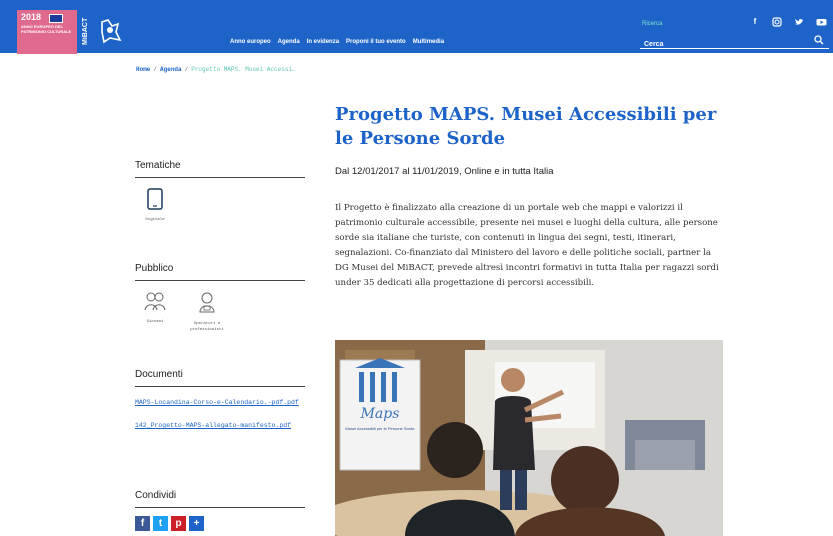 Image resolution: width=833 pixels, height=536 pixels. I want to click on pinterest-icon: p, so click(178, 523).